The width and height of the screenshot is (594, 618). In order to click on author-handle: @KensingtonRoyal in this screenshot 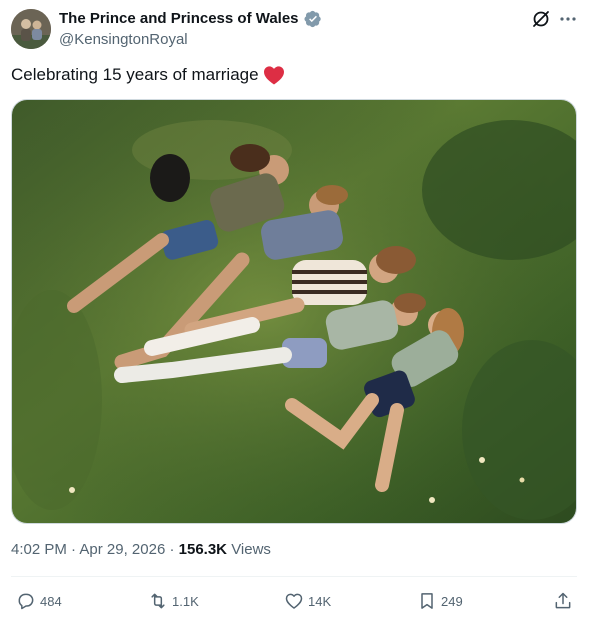, I will do `click(123, 40)`.